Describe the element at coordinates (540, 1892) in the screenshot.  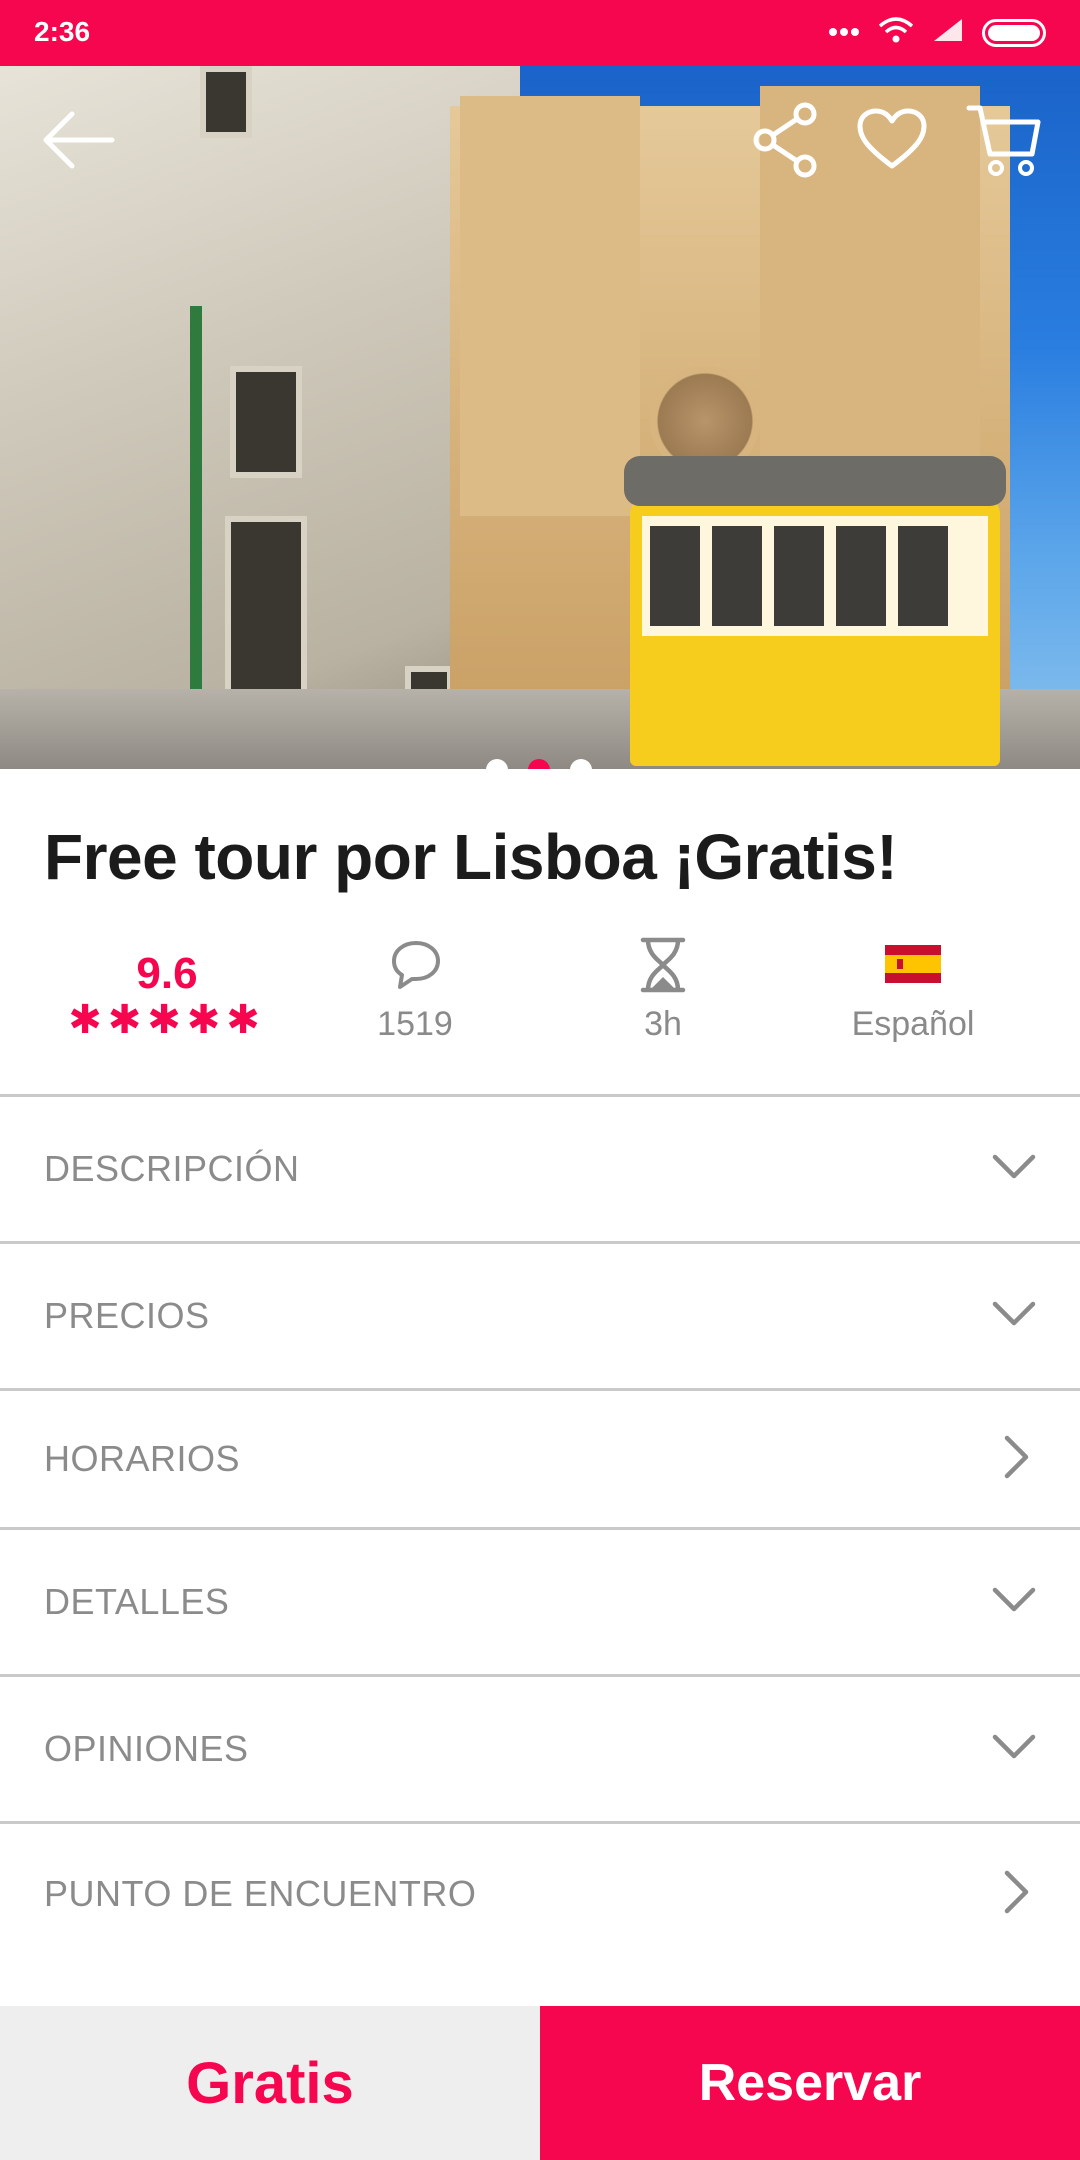
I see `section-punto-de-encuentro: PUNTO DE ENCUENTRO` at that location.